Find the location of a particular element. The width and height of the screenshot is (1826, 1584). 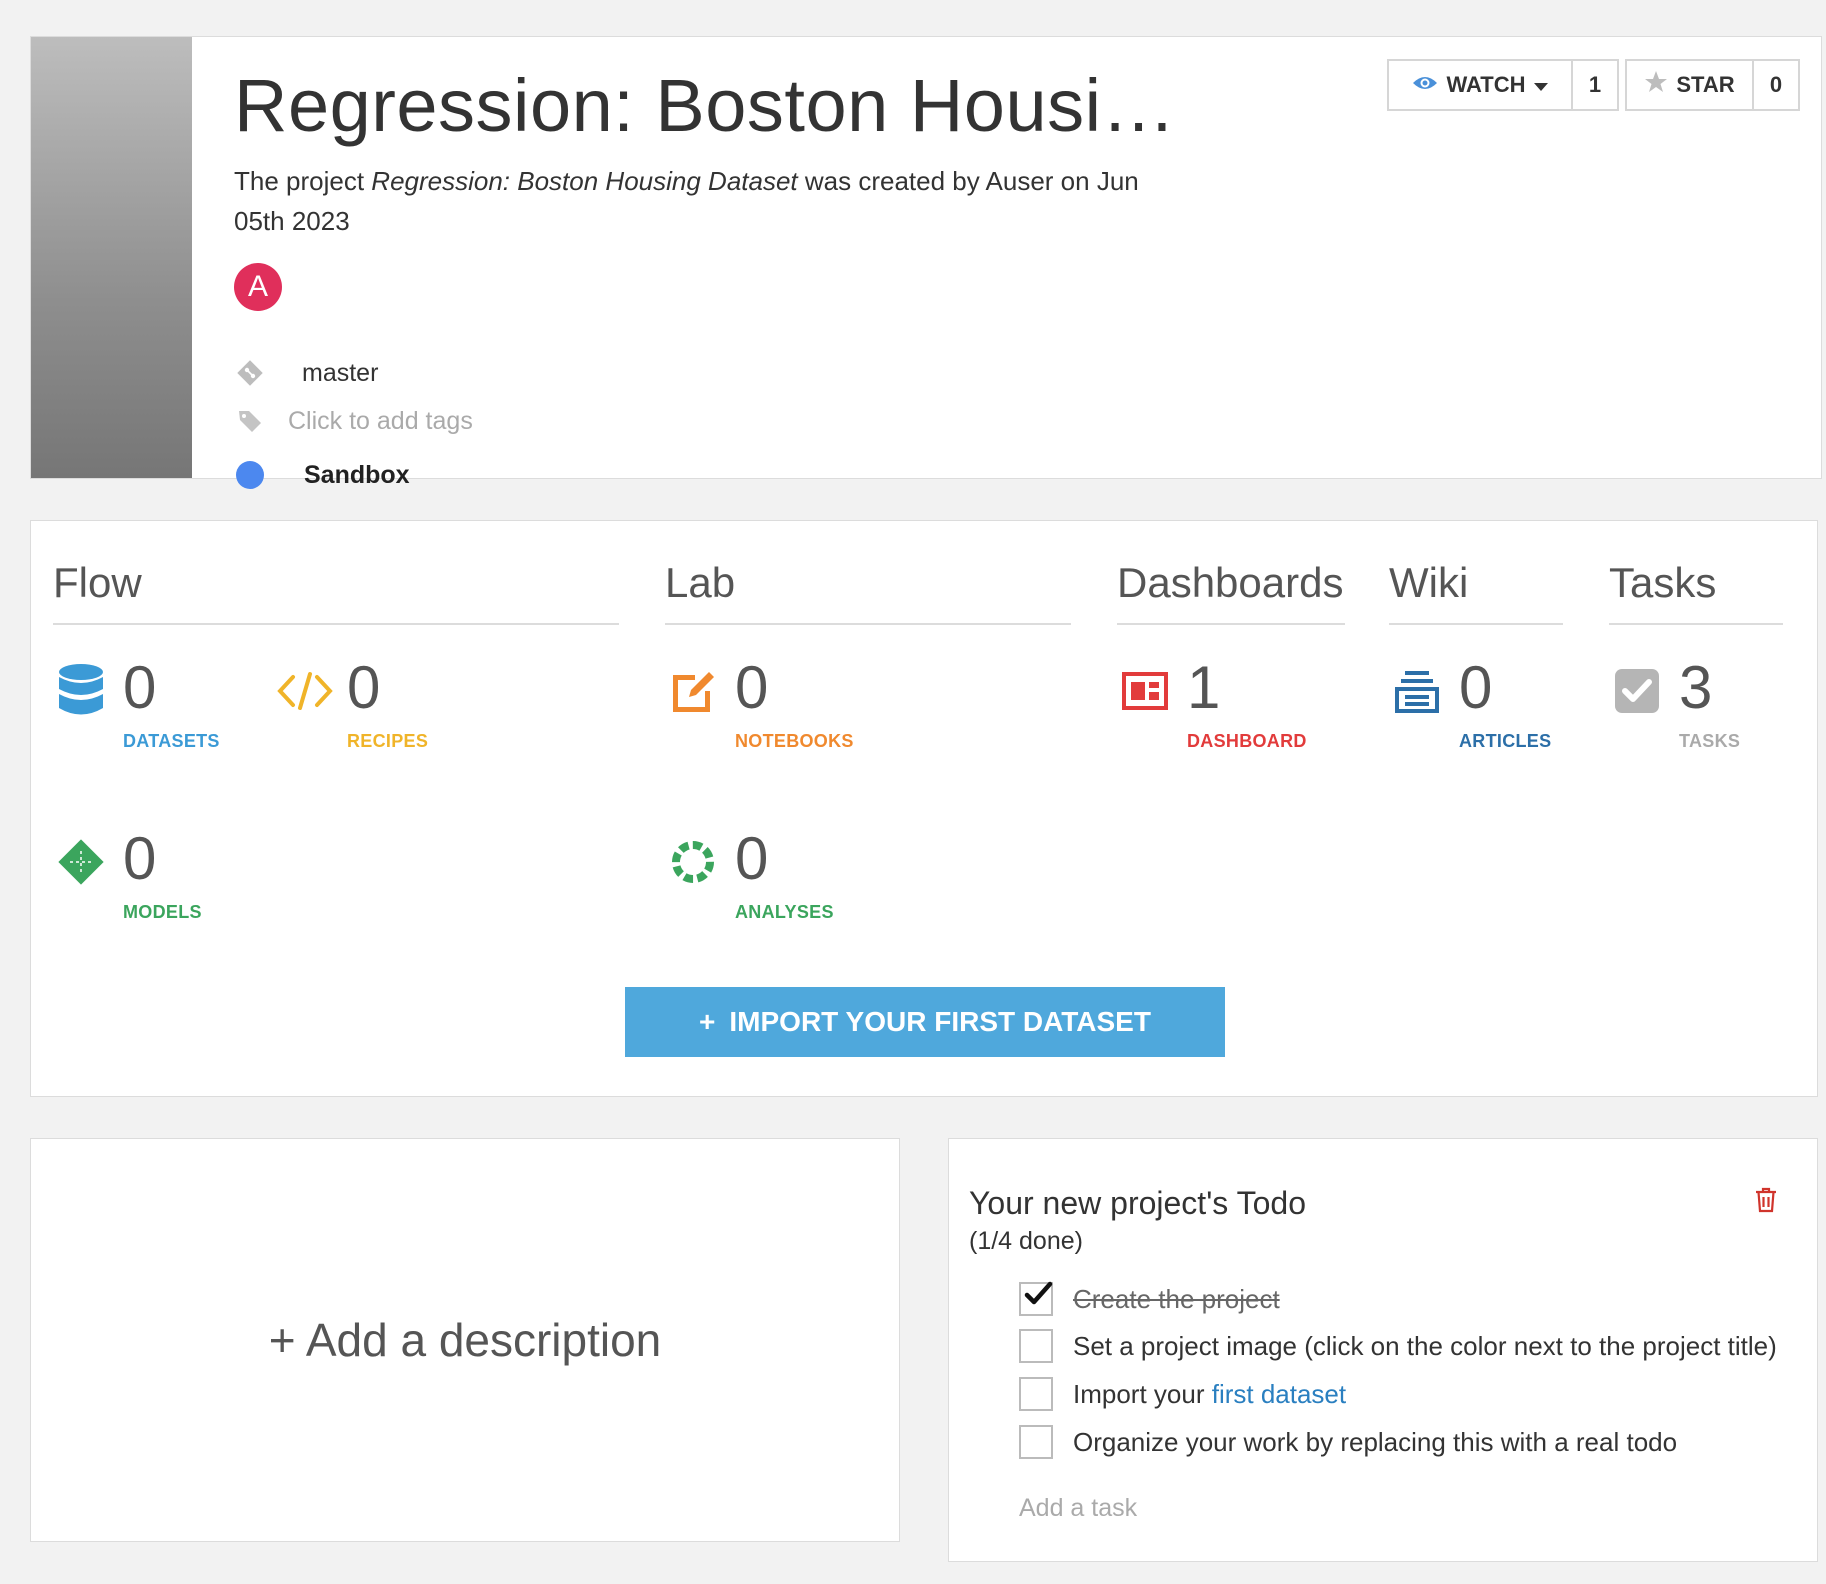

todo-title: Your new project's Todo is located at coordinates (1137, 1203).